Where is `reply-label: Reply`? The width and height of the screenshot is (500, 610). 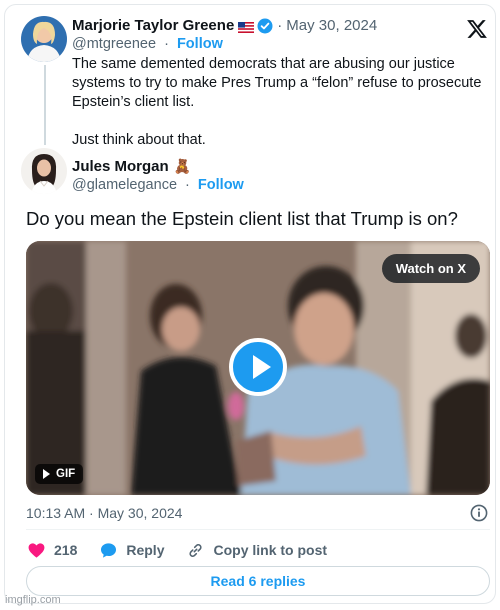 reply-label: Reply is located at coordinates (145, 550).